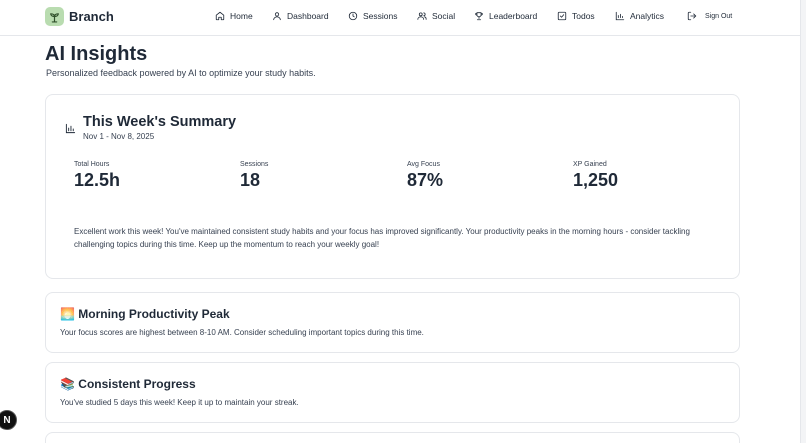 The width and height of the screenshot is (806, 443). Describe the element at coordinates (583, 16) in the screenshot. I see `nav-todos-label: Todos` at that location.